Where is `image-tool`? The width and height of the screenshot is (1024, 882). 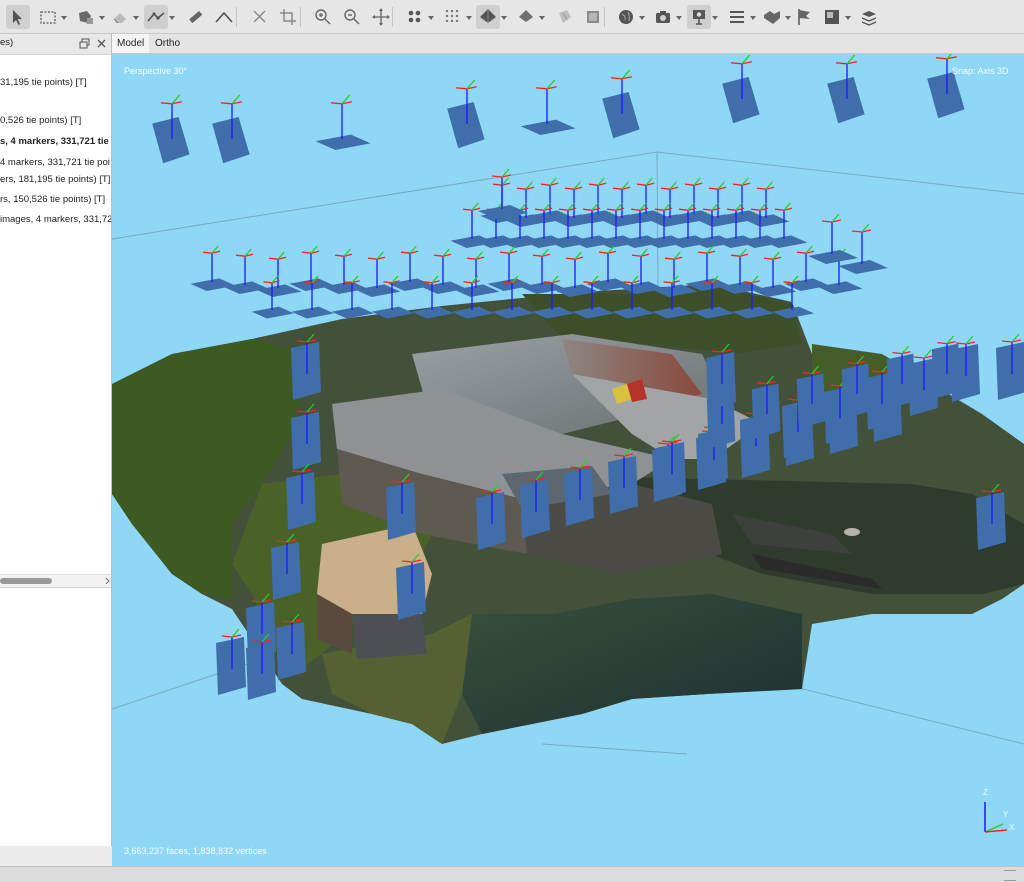 image-tool is located at coordinates (835, 17).